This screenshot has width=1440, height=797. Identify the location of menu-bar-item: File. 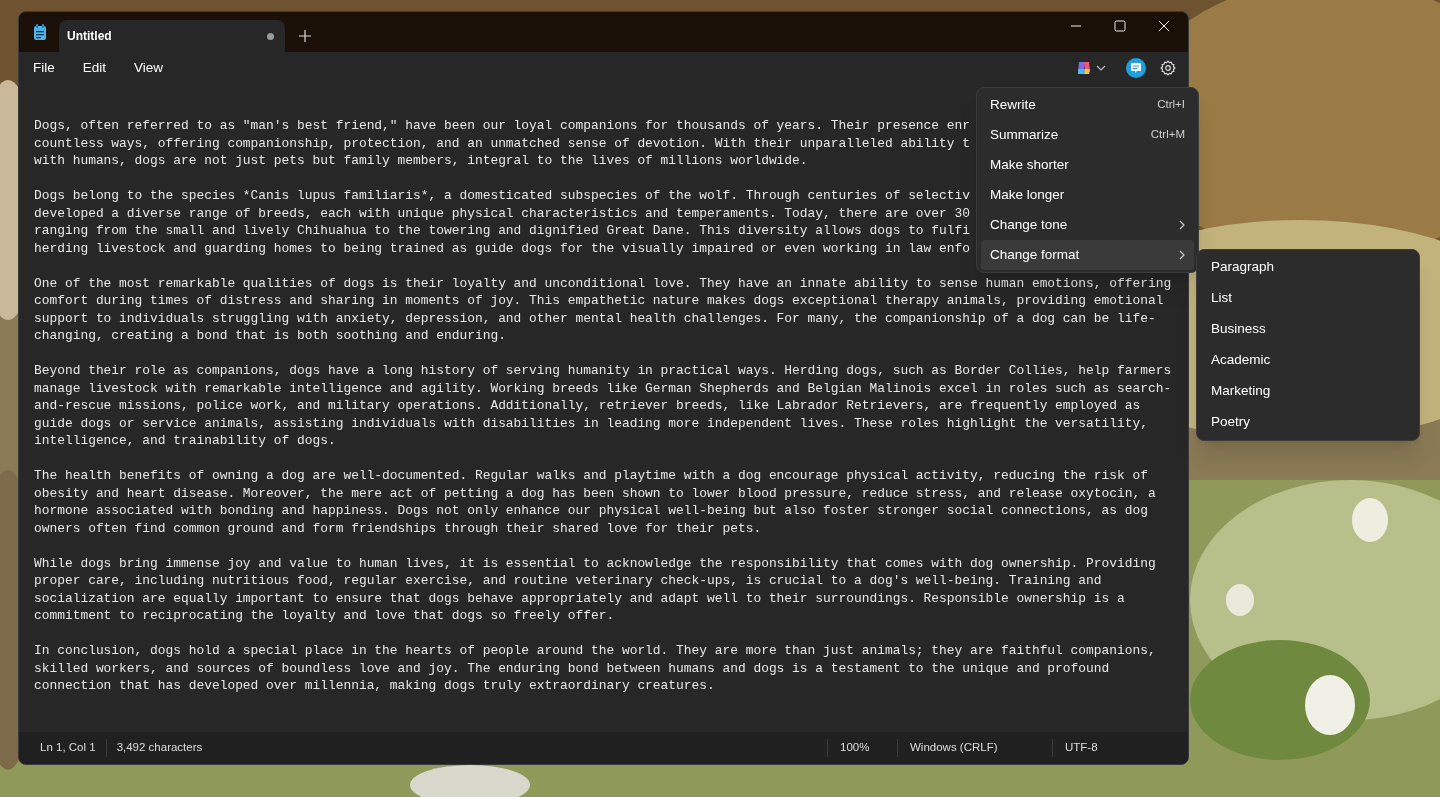
(44, 68).